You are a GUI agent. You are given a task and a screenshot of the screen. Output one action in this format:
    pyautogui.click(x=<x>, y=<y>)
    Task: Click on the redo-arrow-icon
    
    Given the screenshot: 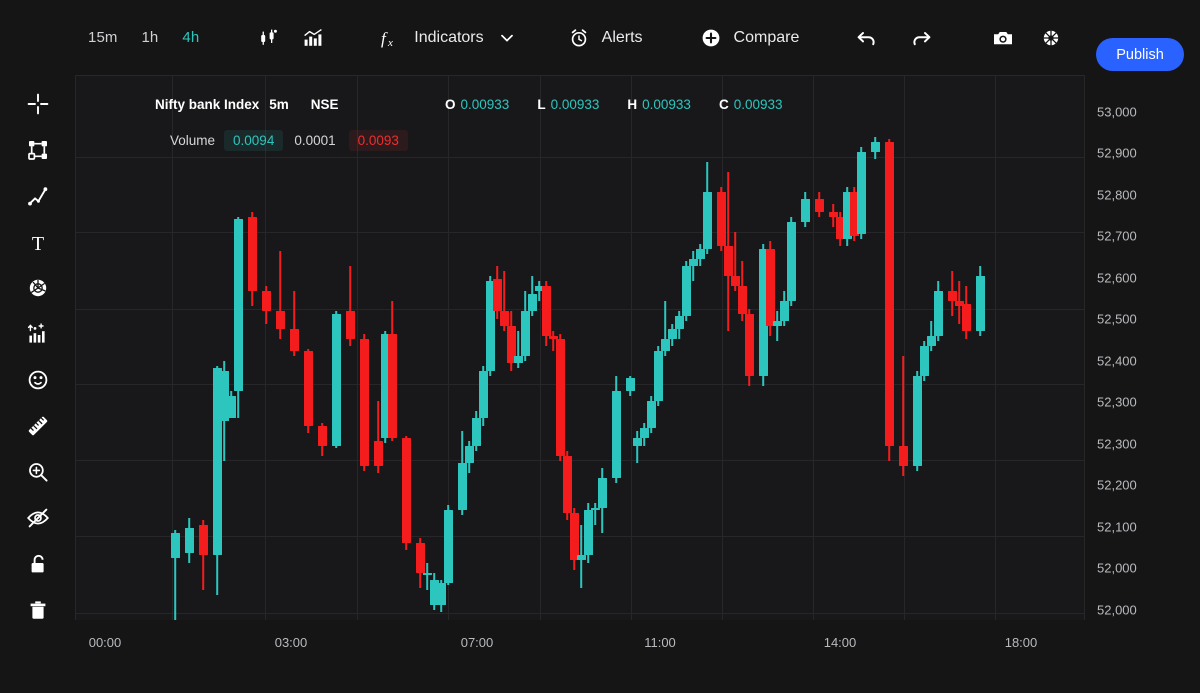 What is the action you would take?
    pyautogui.click(x=921, y=38)
    